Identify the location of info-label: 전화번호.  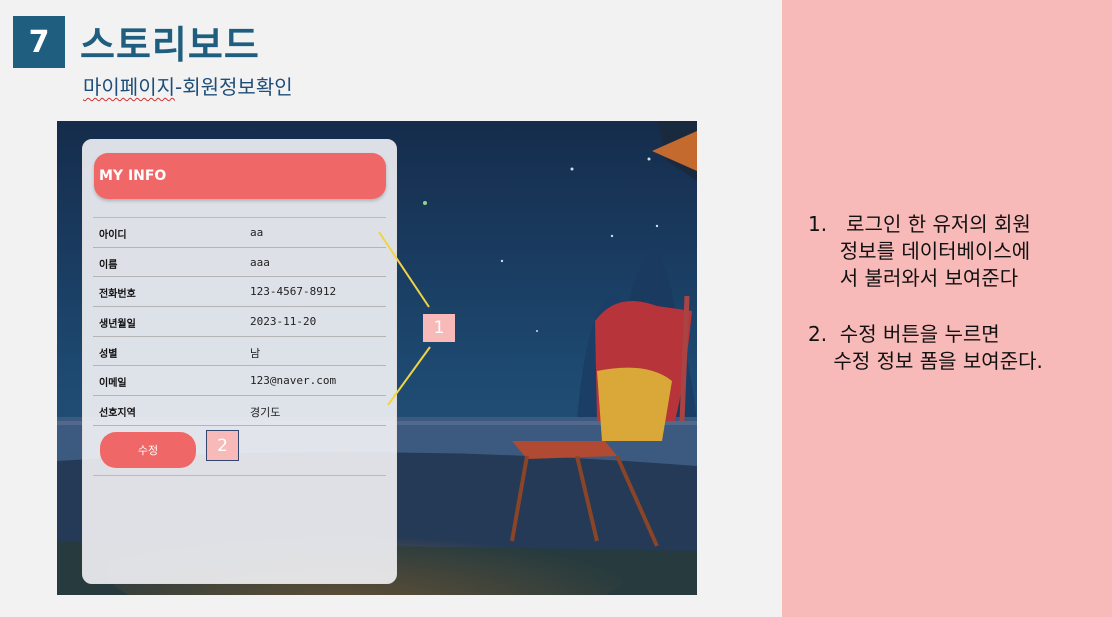
(117, 295).